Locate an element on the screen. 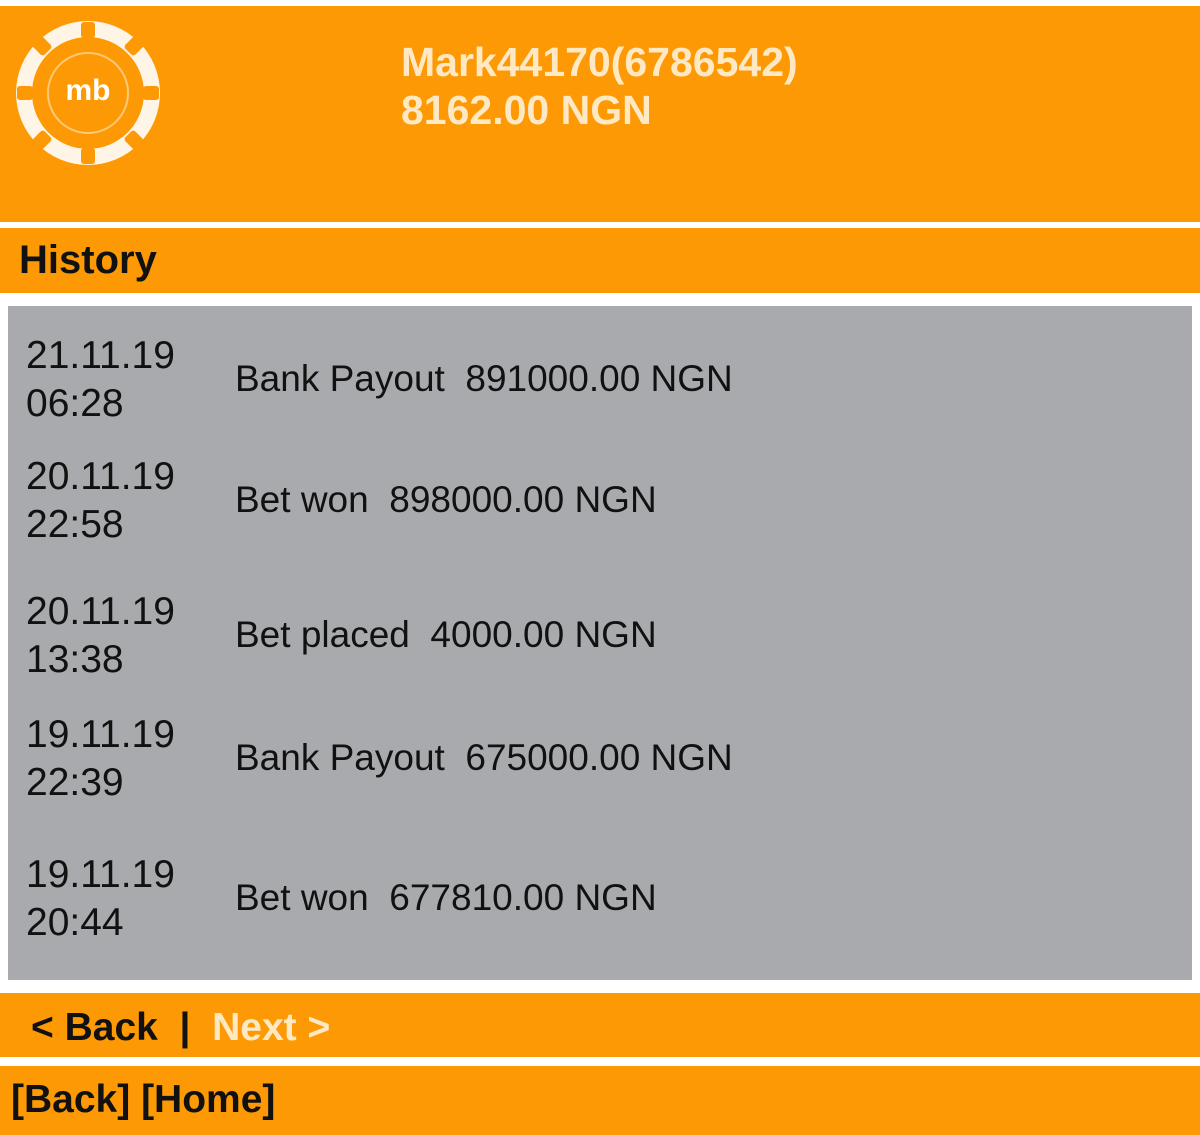 The width and height of the screenshot is (1200, 1135). entry-description: Bank Payout 675000.00 NGN is located at coordinates (484, 758).